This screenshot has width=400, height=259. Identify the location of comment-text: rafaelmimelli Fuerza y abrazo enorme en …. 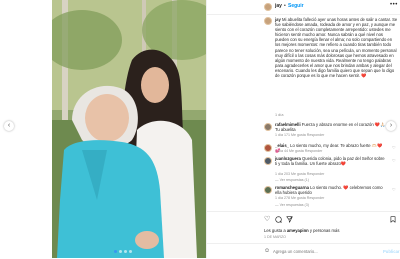
(331, 127).